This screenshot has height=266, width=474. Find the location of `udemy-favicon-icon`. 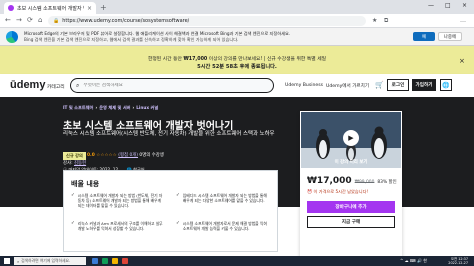

udemy-favicon-icon is located at coordinates (11, 8).